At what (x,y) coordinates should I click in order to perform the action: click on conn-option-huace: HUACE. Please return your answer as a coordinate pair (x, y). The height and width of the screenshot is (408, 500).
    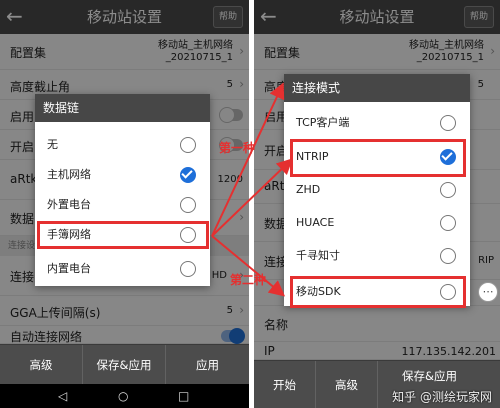
    Looking at the image, I should click on (377, 223).